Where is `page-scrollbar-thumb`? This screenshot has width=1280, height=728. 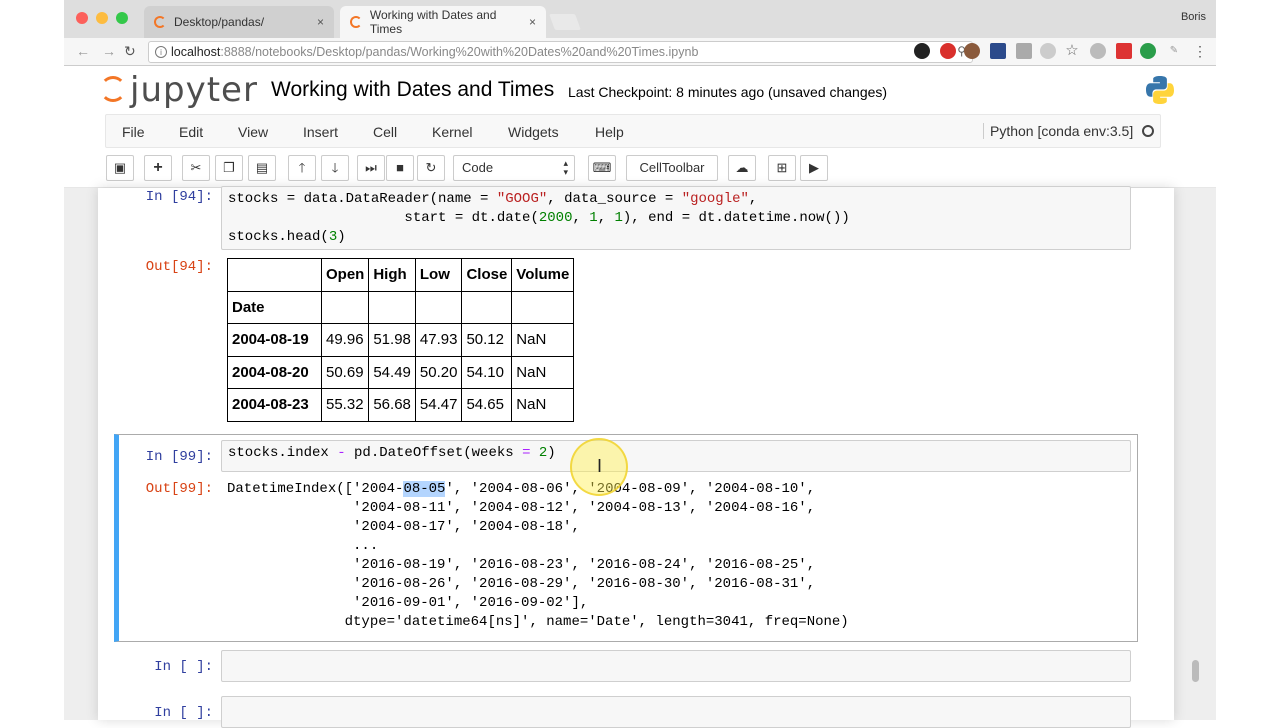
page-scrollbar-thumb is located at coordinates (1195, 671).